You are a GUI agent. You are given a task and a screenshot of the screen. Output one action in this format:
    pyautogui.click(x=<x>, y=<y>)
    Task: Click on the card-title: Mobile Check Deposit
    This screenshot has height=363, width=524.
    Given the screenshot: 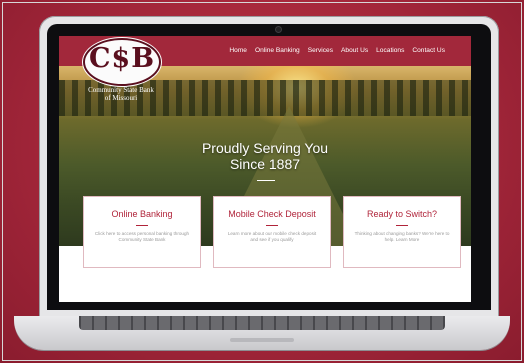 What is the action you would take?
    pyautogui.click(x=272, y=214)
    